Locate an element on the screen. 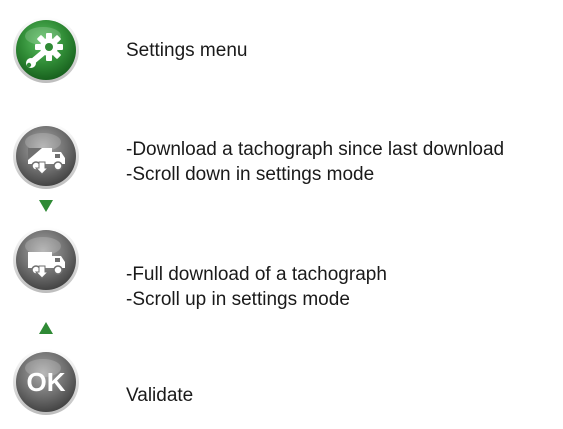 This screenshot has height=429, width=563. validate-description-line: Validate is located at coordinates (160, 395).